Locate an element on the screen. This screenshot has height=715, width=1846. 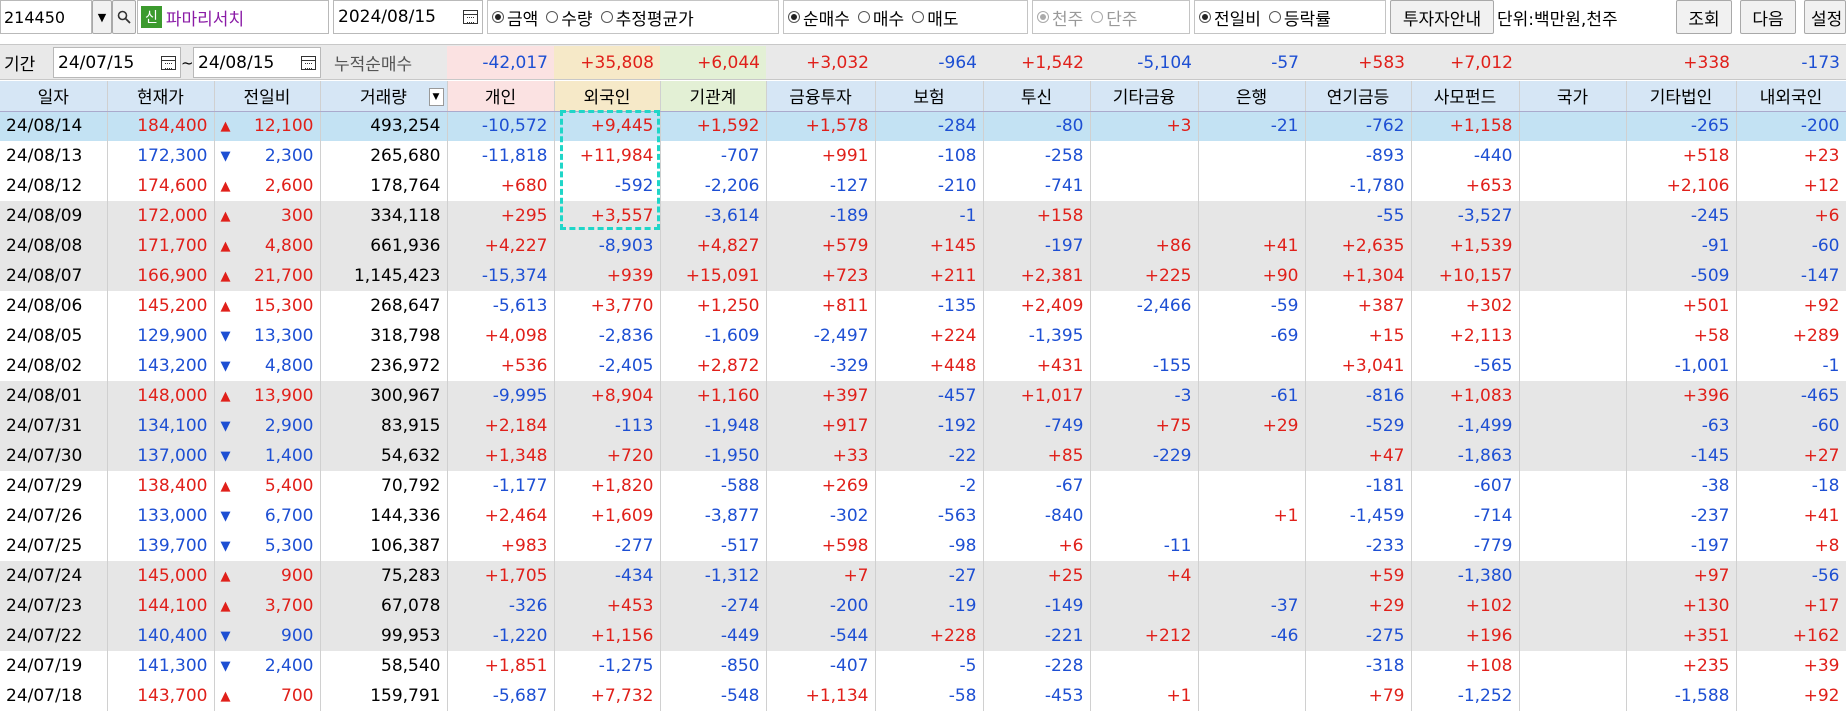
period-to-input: 24/08/15 is located at coordinates (257, 62).